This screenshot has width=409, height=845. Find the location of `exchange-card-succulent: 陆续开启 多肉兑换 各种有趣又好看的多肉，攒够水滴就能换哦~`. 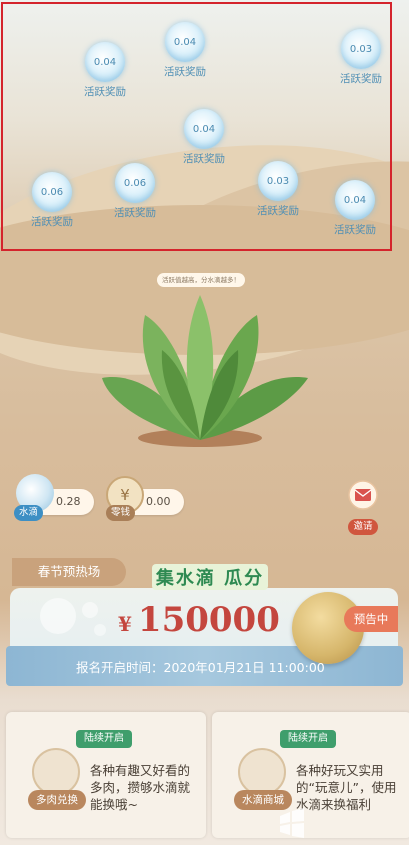

exchange-card-succulent: 陆续开启 多肉兑换 各种有趣又好看的多肉，攒够水滴就能换哦~ is located at coordinates (106, 775).